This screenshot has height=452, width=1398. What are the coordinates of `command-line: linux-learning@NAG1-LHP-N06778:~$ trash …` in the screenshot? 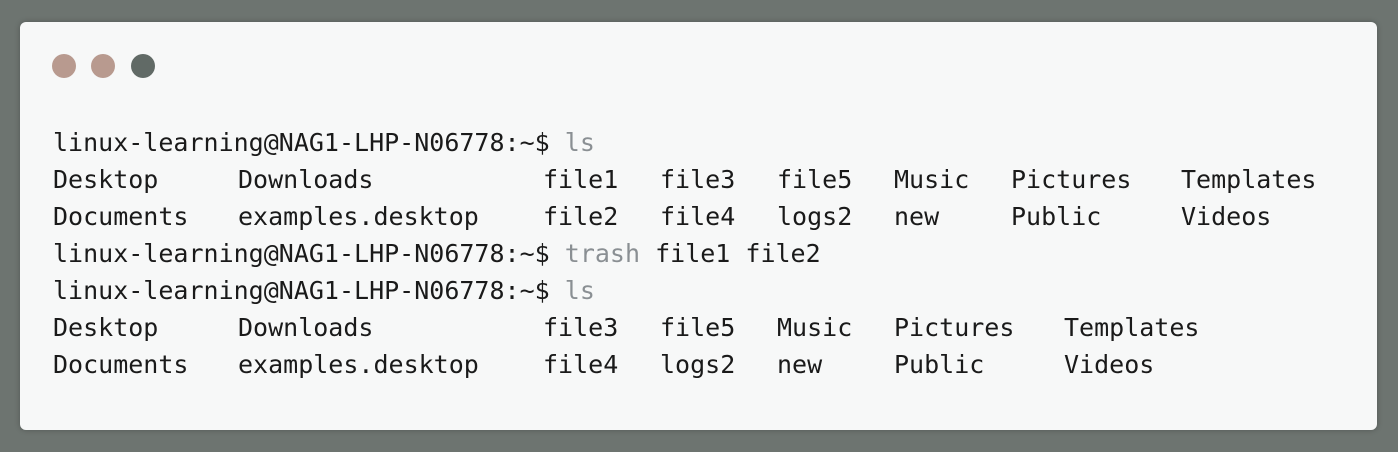 It's located at (684, 253).